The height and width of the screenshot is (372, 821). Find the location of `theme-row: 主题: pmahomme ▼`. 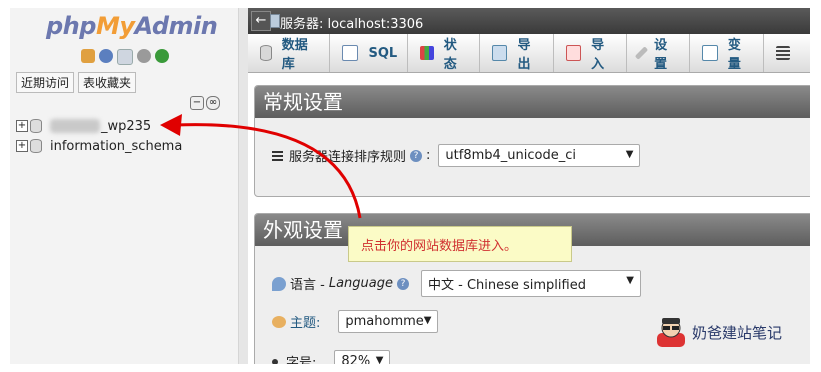

theme-row: 主题: pmahomme ▼ is located at coordinates (355, 321).